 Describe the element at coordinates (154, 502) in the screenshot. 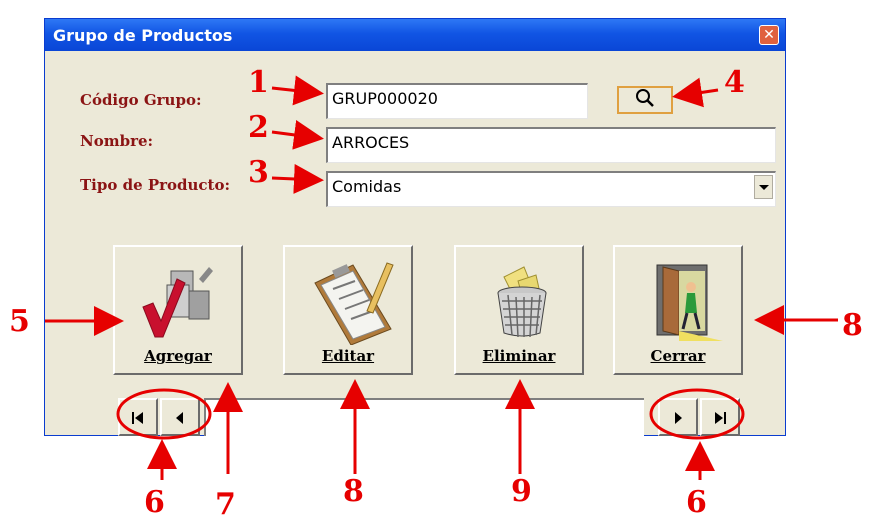

I see `annotation-6-left: 6` at that location.